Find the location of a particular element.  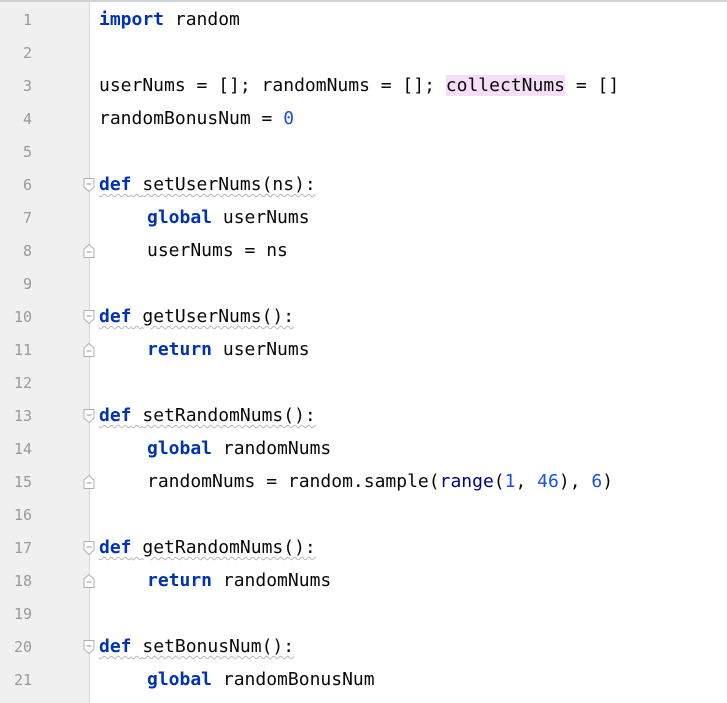

code-line: 8 userNums = ns is located at coordinates (363, 251).